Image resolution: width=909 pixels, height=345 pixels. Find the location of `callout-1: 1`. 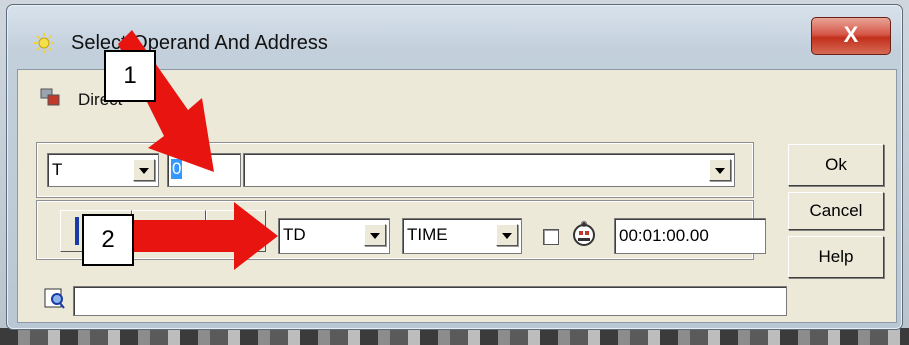

callout-1: 1 is located at coordinates (130, 76).